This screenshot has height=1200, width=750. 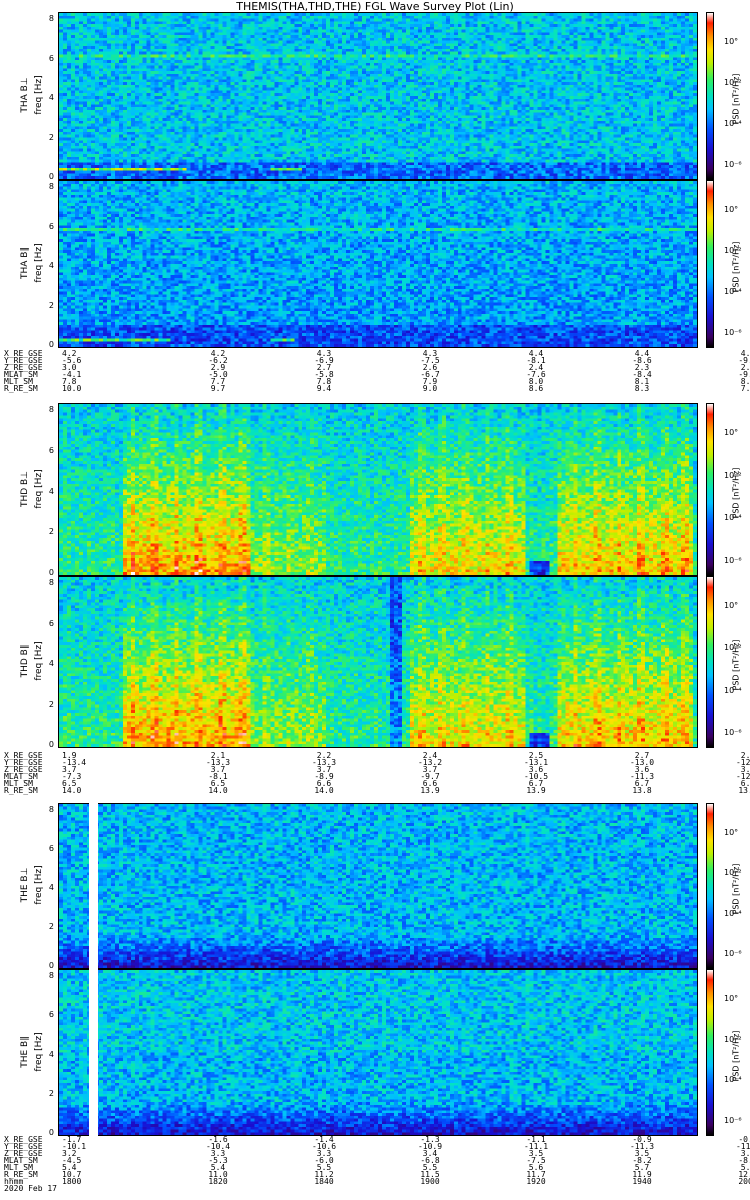 I want to click on orbit-value: 13.7, so click(x=744, y=790).